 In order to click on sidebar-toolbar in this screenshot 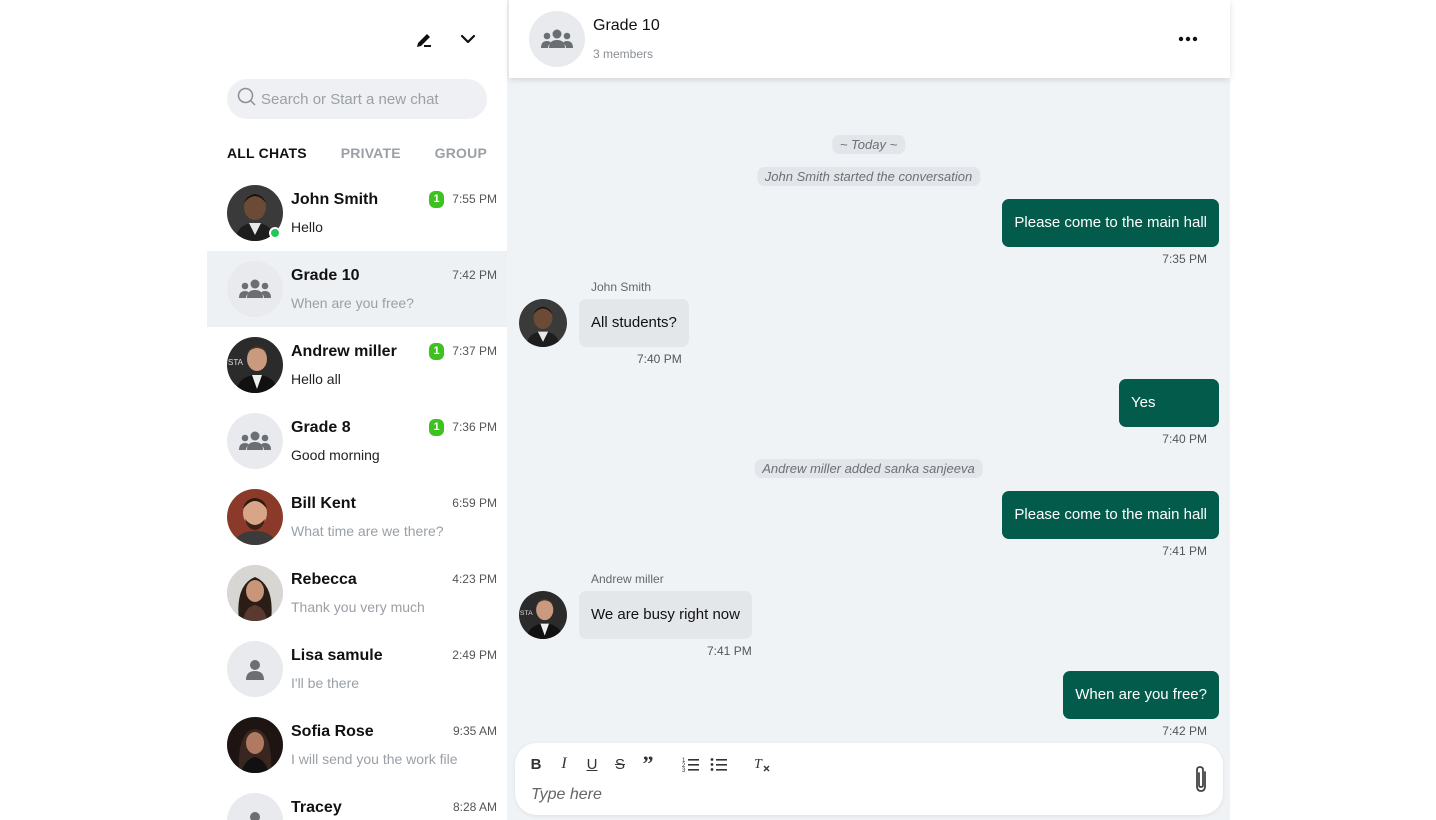, I will do `click(357, 39)`.